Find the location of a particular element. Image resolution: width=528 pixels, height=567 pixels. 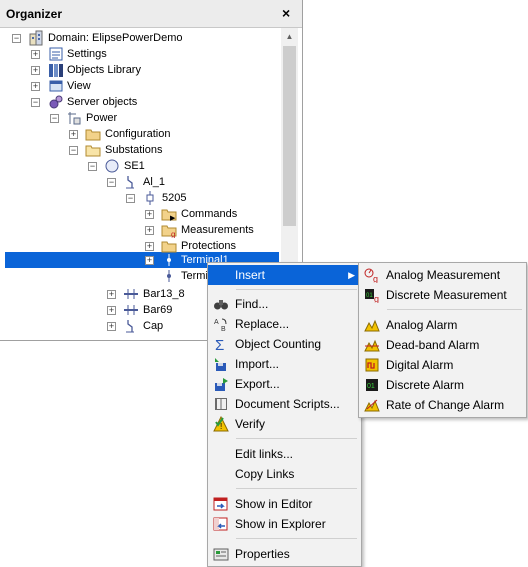

submenu-item-discrete-measurement: 01 g Discrete Measurement is located at coordinates (442, 295).